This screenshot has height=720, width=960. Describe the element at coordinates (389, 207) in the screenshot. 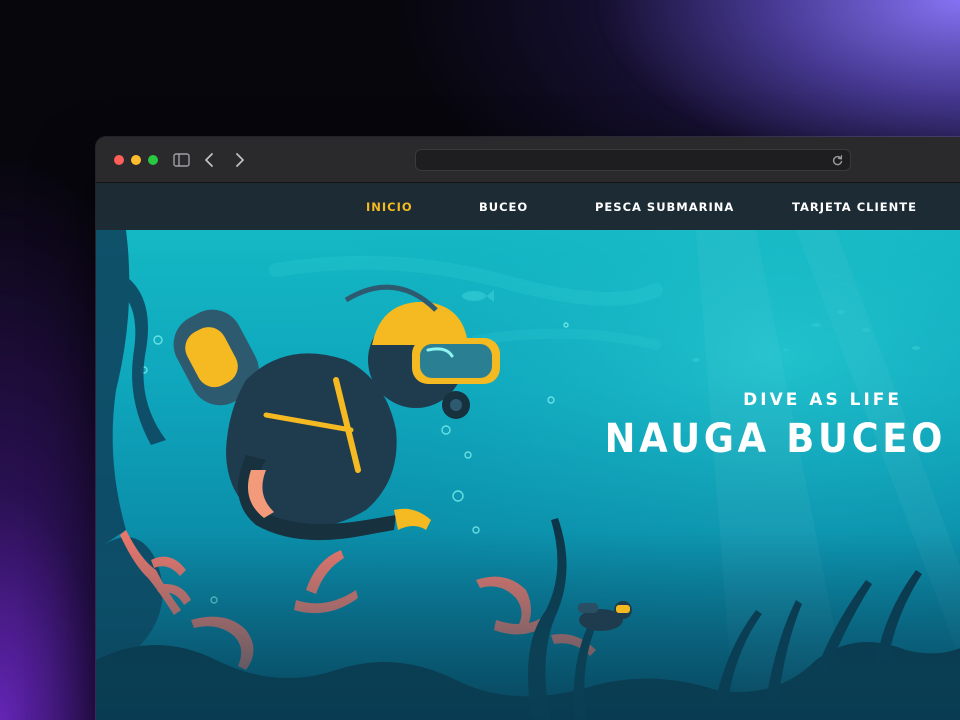

I see `nav-item-inicio: INICIO` at that location.